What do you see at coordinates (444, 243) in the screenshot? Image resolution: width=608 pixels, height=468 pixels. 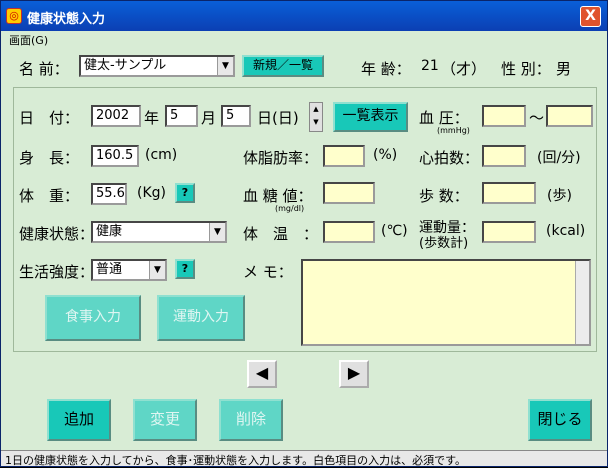 I see `exercise-sublabel: (歩数計)` at bounding box center [444, 243].